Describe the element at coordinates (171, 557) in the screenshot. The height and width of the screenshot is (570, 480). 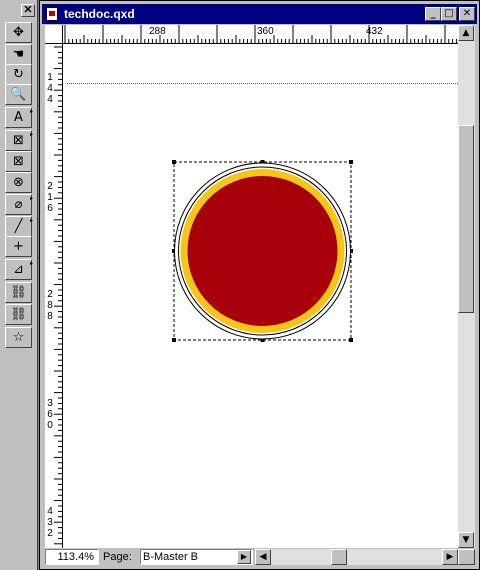
I see `page-value: B-Master B` at that location.